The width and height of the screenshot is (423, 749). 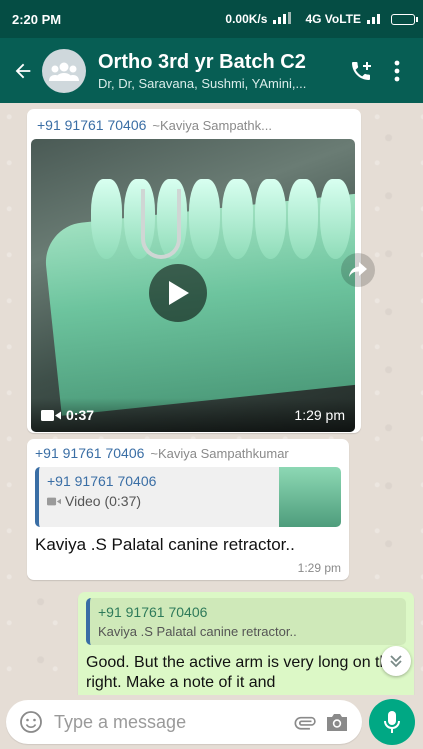 I want to click on play-button, so click(x=178, y=293).